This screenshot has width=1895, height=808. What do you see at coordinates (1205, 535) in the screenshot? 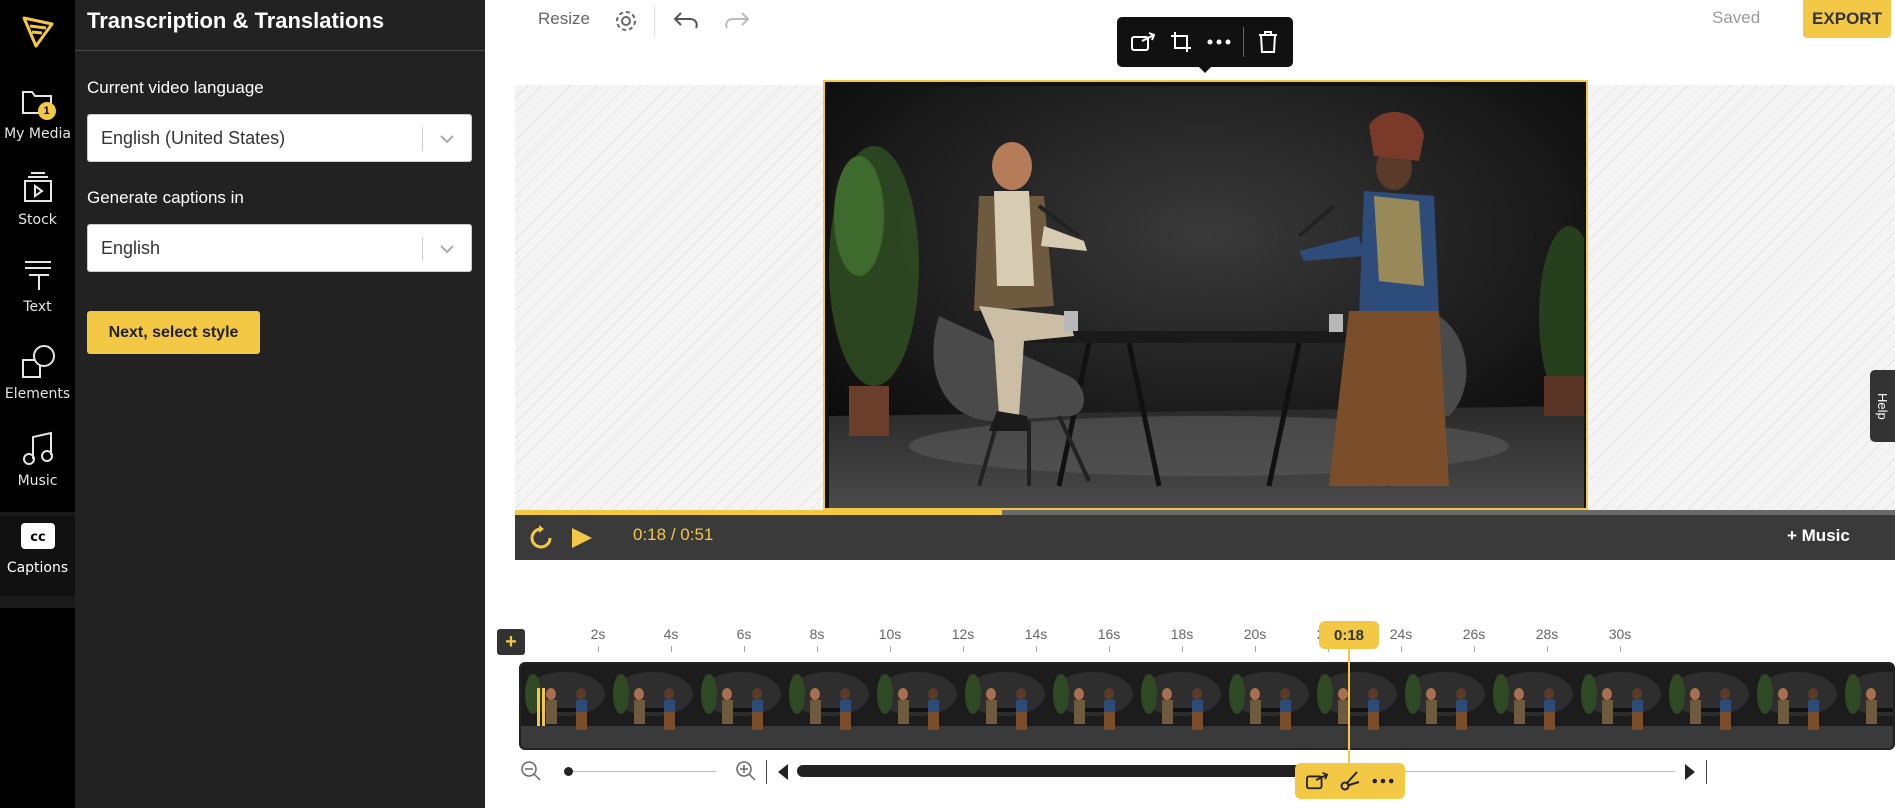
I see `player-bar: 0:18 / 0:51` at bounding box center [1205, 535].